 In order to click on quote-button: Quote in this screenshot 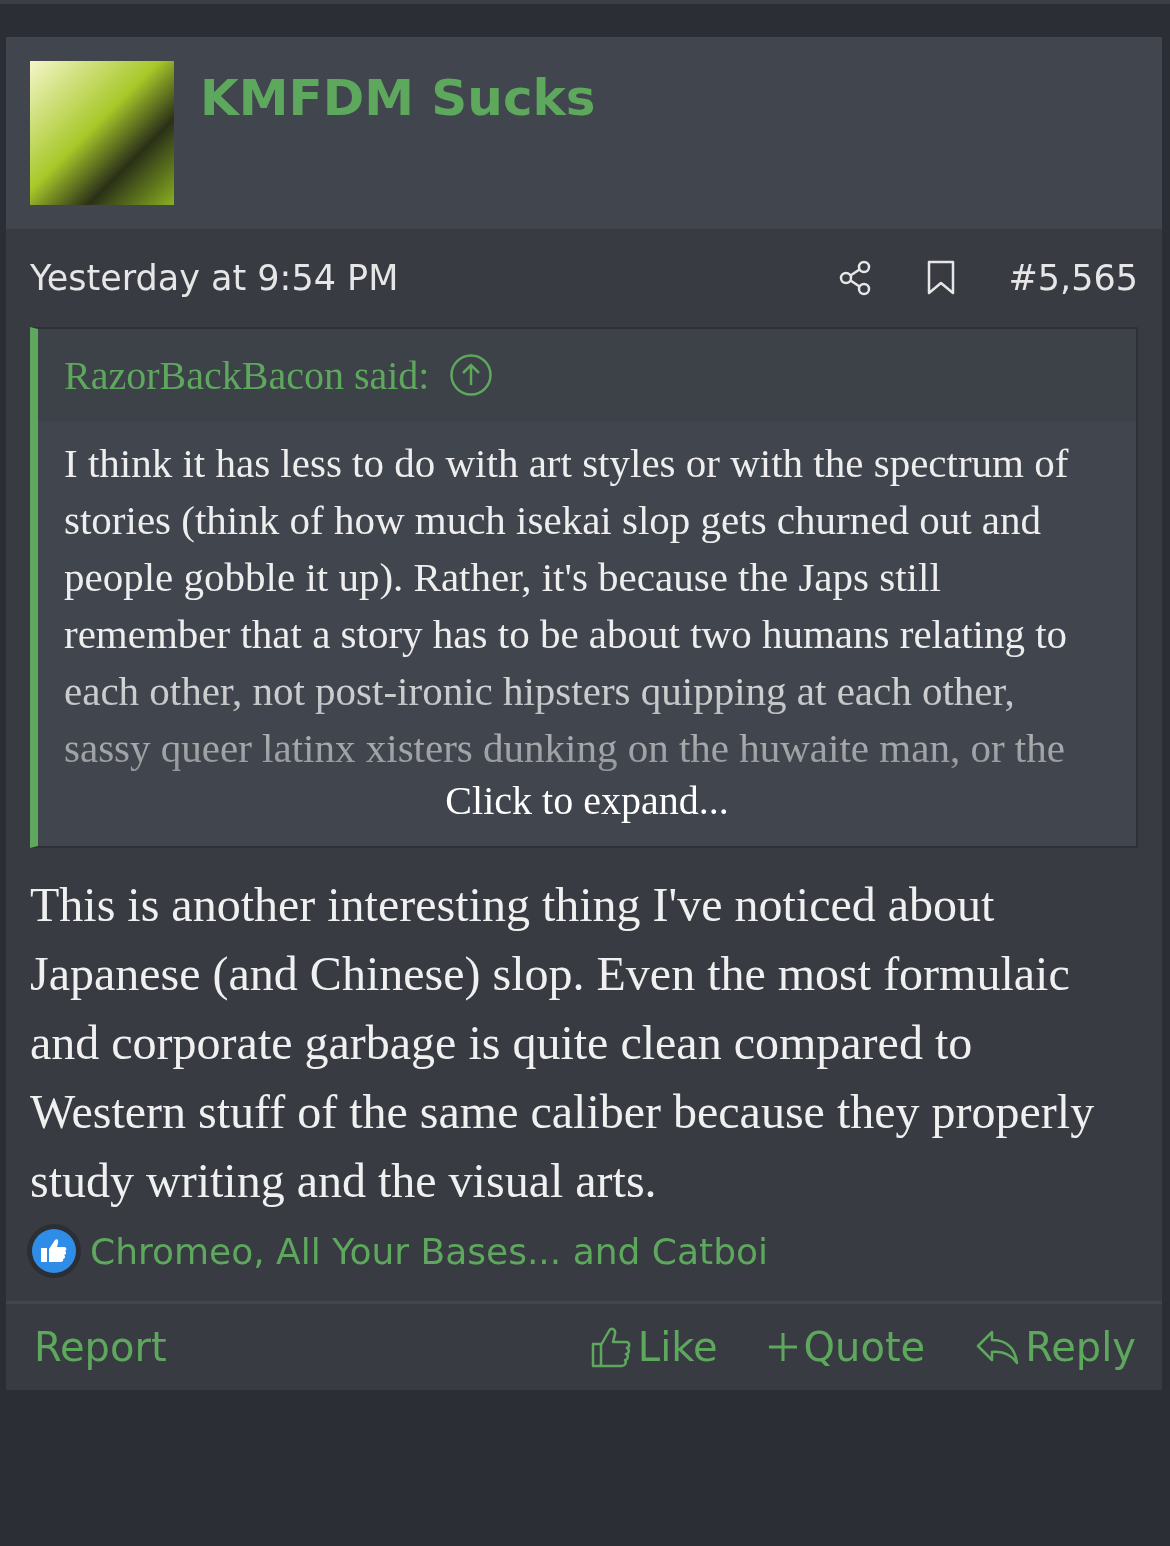, I will do `click(846, 1347)`.